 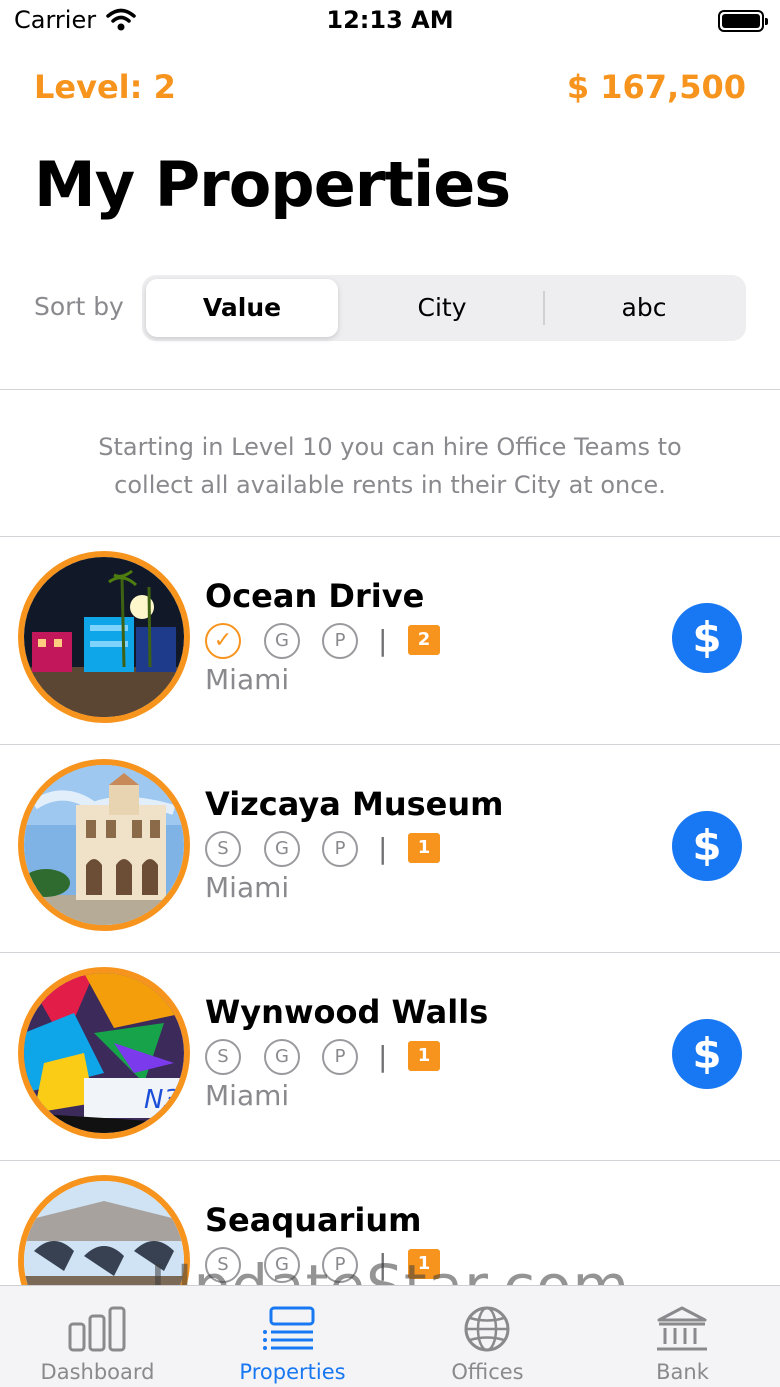 What do you see at coordinates (656, 87) in the screenshot?
I see `balance-amount: $ 167,500` at bounding box center [656, 87].